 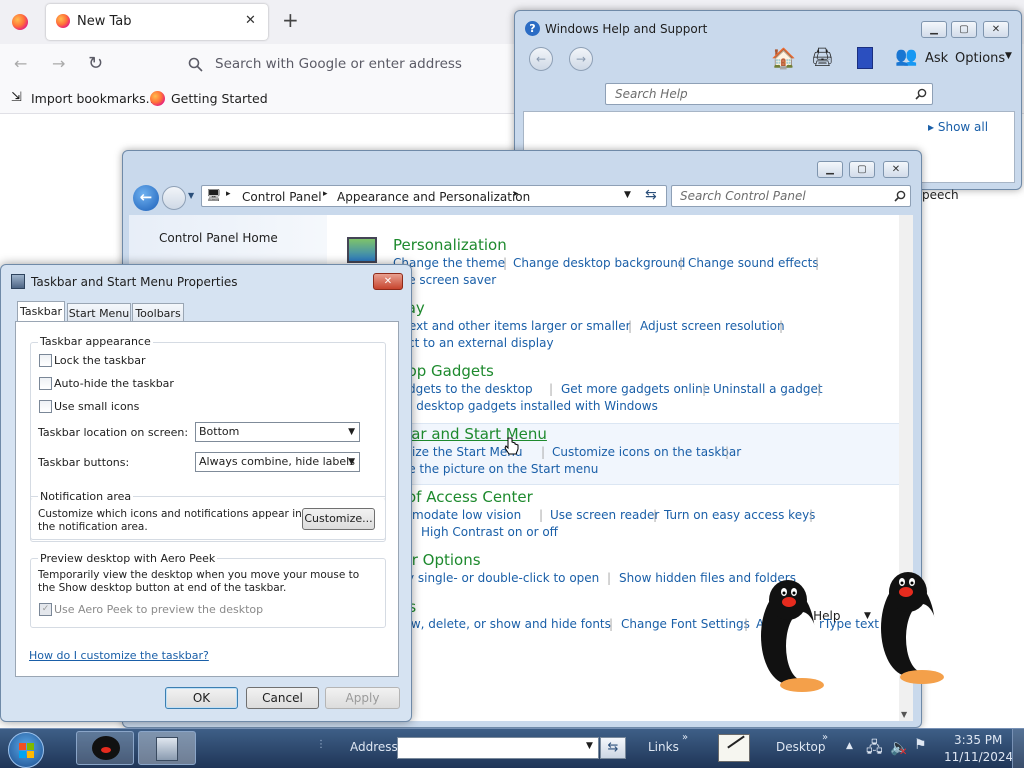 I want to click on help-search-input: Search Help, so click(x=769, y=94).